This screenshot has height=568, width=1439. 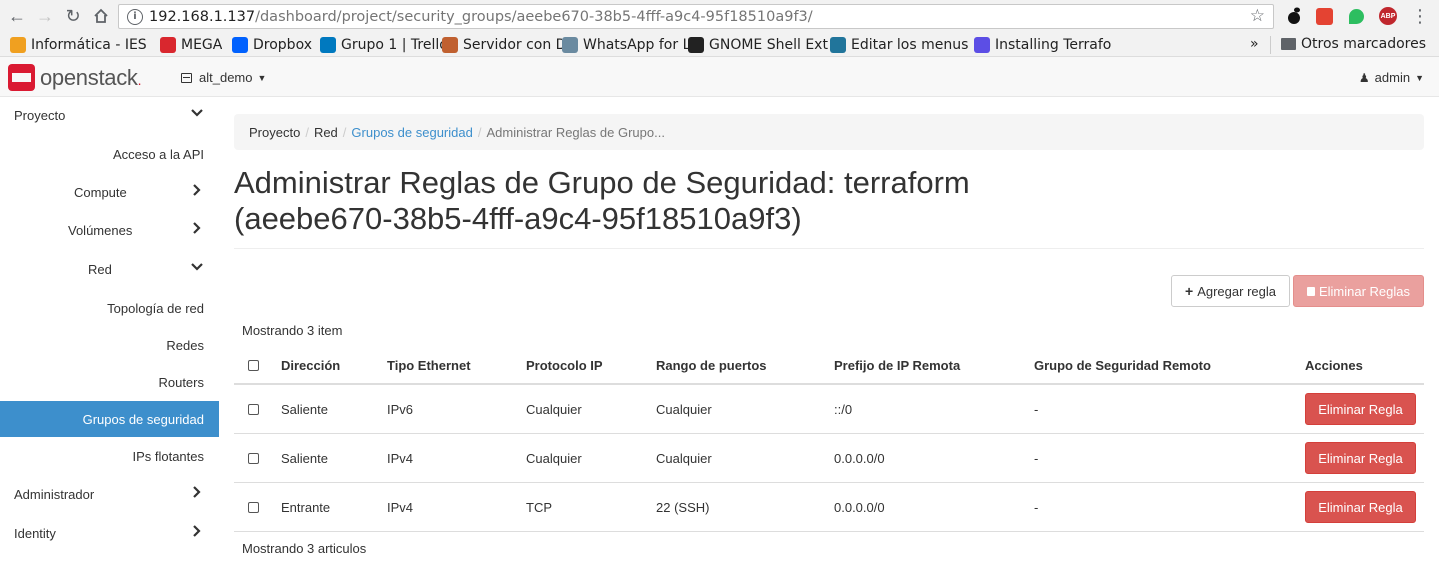 What do you see at coordinates (325, 132) in the screenshot?
I see `breadcrumb-item-red: Red` at bounding box center [325, 132].